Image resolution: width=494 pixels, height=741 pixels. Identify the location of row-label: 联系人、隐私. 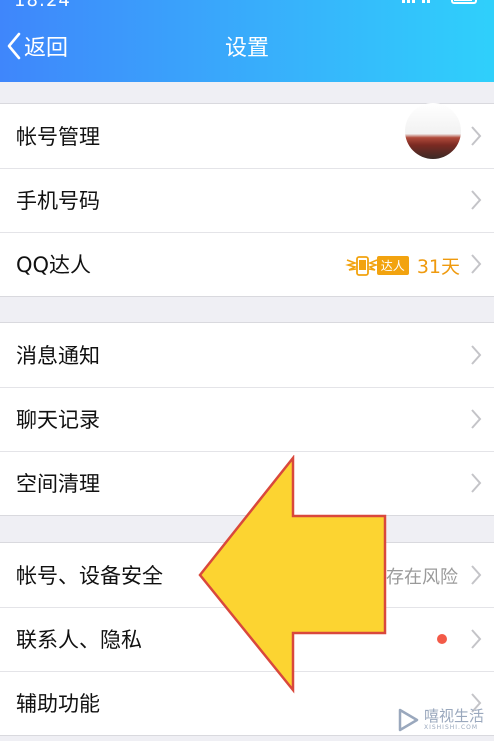
(79, 640).